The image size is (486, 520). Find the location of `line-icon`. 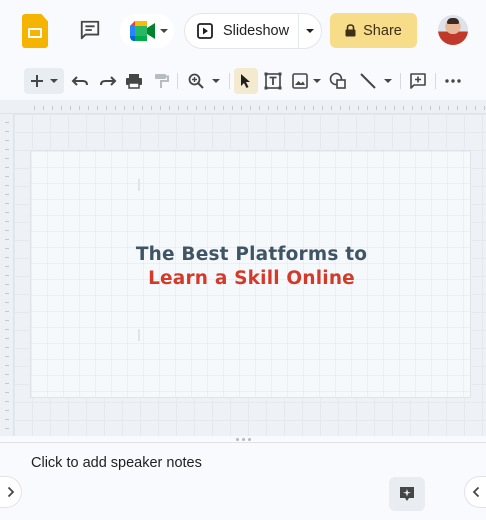

line-icon is located at coordinates (367, 81).